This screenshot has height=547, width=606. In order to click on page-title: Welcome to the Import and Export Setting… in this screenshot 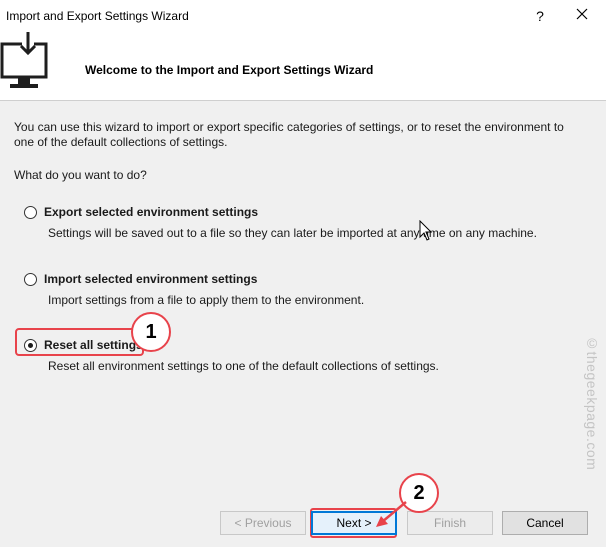, I will do `click(229, 70)`.